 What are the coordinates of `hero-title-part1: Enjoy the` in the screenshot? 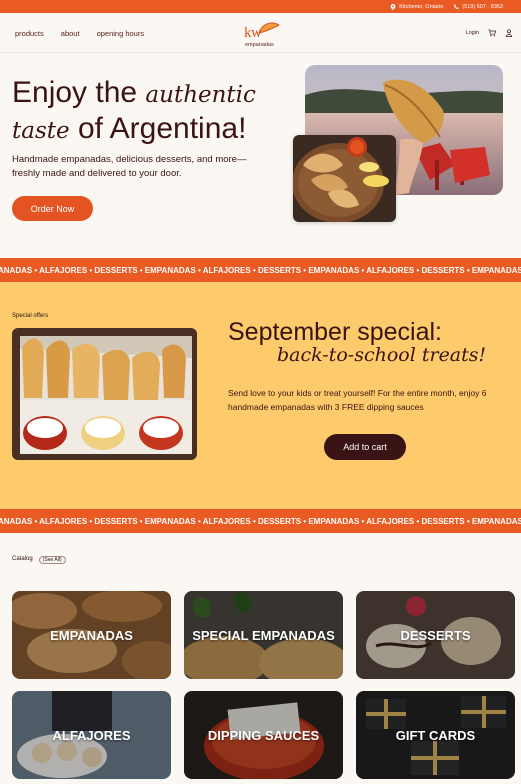 It's located at (79, 92).